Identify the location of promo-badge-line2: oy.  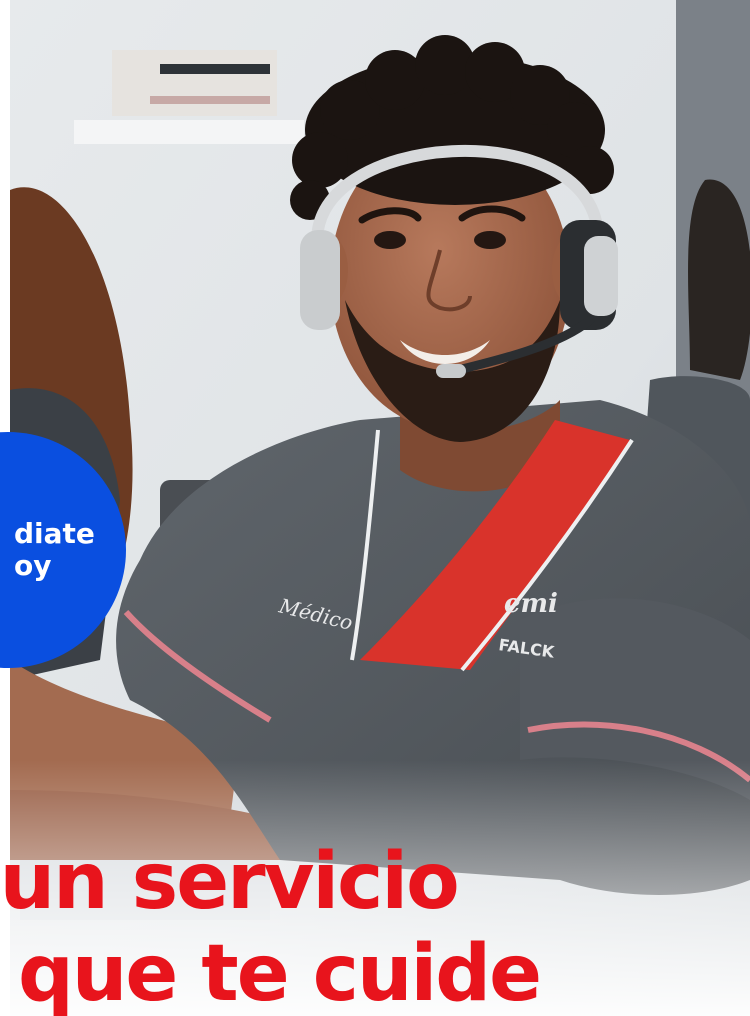
(33, 565).